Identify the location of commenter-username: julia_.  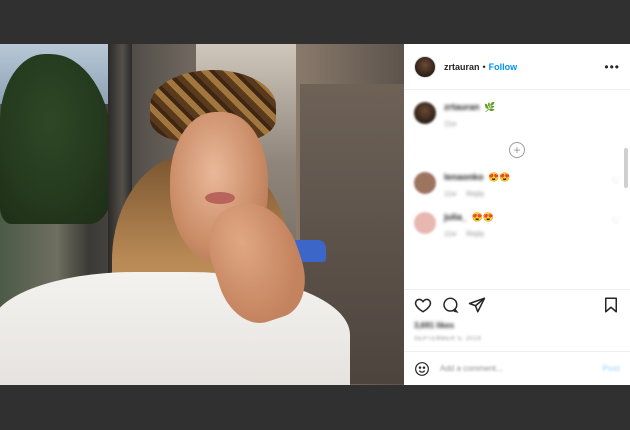
(455, 217).